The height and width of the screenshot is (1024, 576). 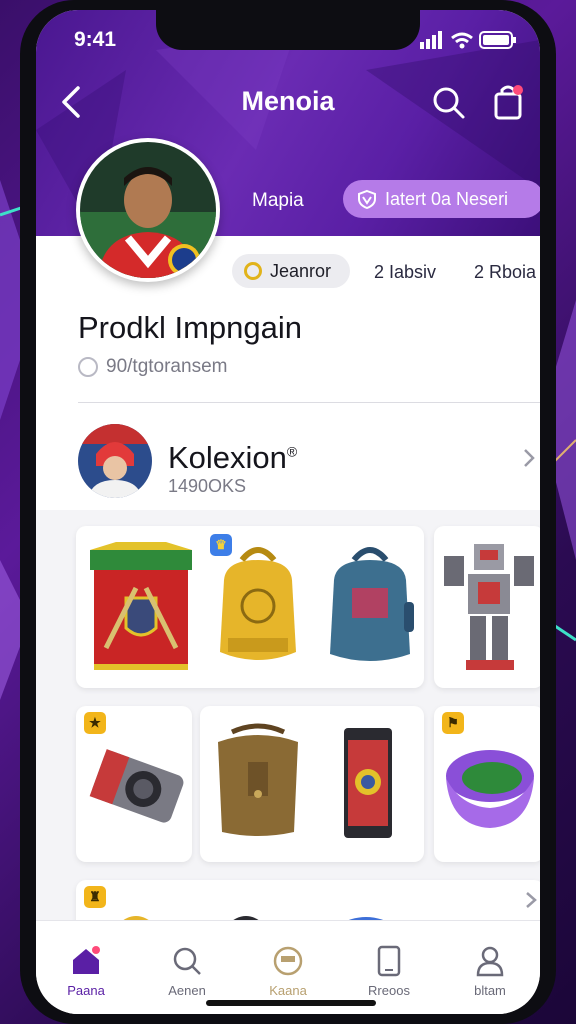 I want to click on item-can-icon, so click(x=368, y=782).